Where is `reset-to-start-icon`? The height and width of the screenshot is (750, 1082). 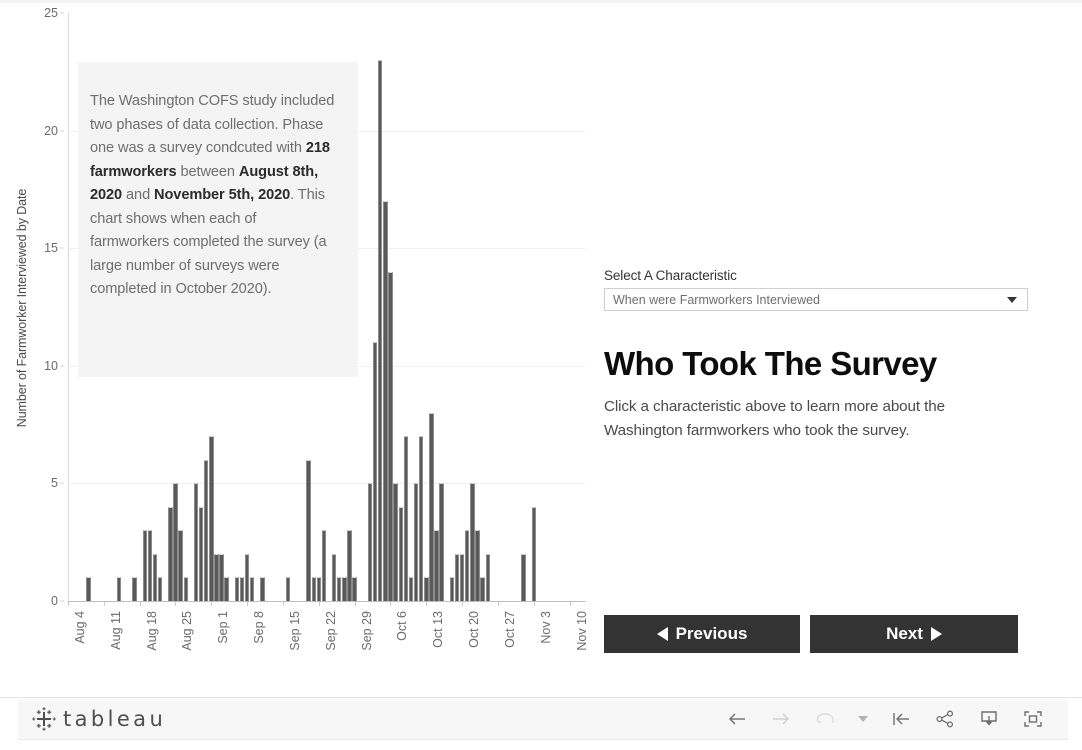
reset-to-start-icon is located at coordinates (901, 719).